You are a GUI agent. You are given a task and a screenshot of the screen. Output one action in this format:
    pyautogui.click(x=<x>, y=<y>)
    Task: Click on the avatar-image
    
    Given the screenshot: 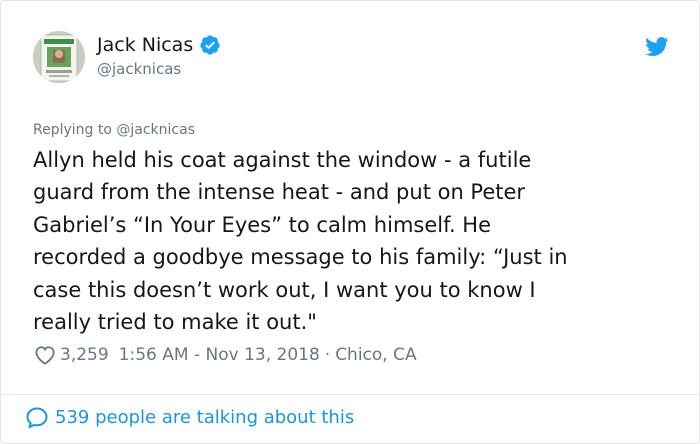 What is the action you would take?
    pyautogui.click(x=59, y=57)
    